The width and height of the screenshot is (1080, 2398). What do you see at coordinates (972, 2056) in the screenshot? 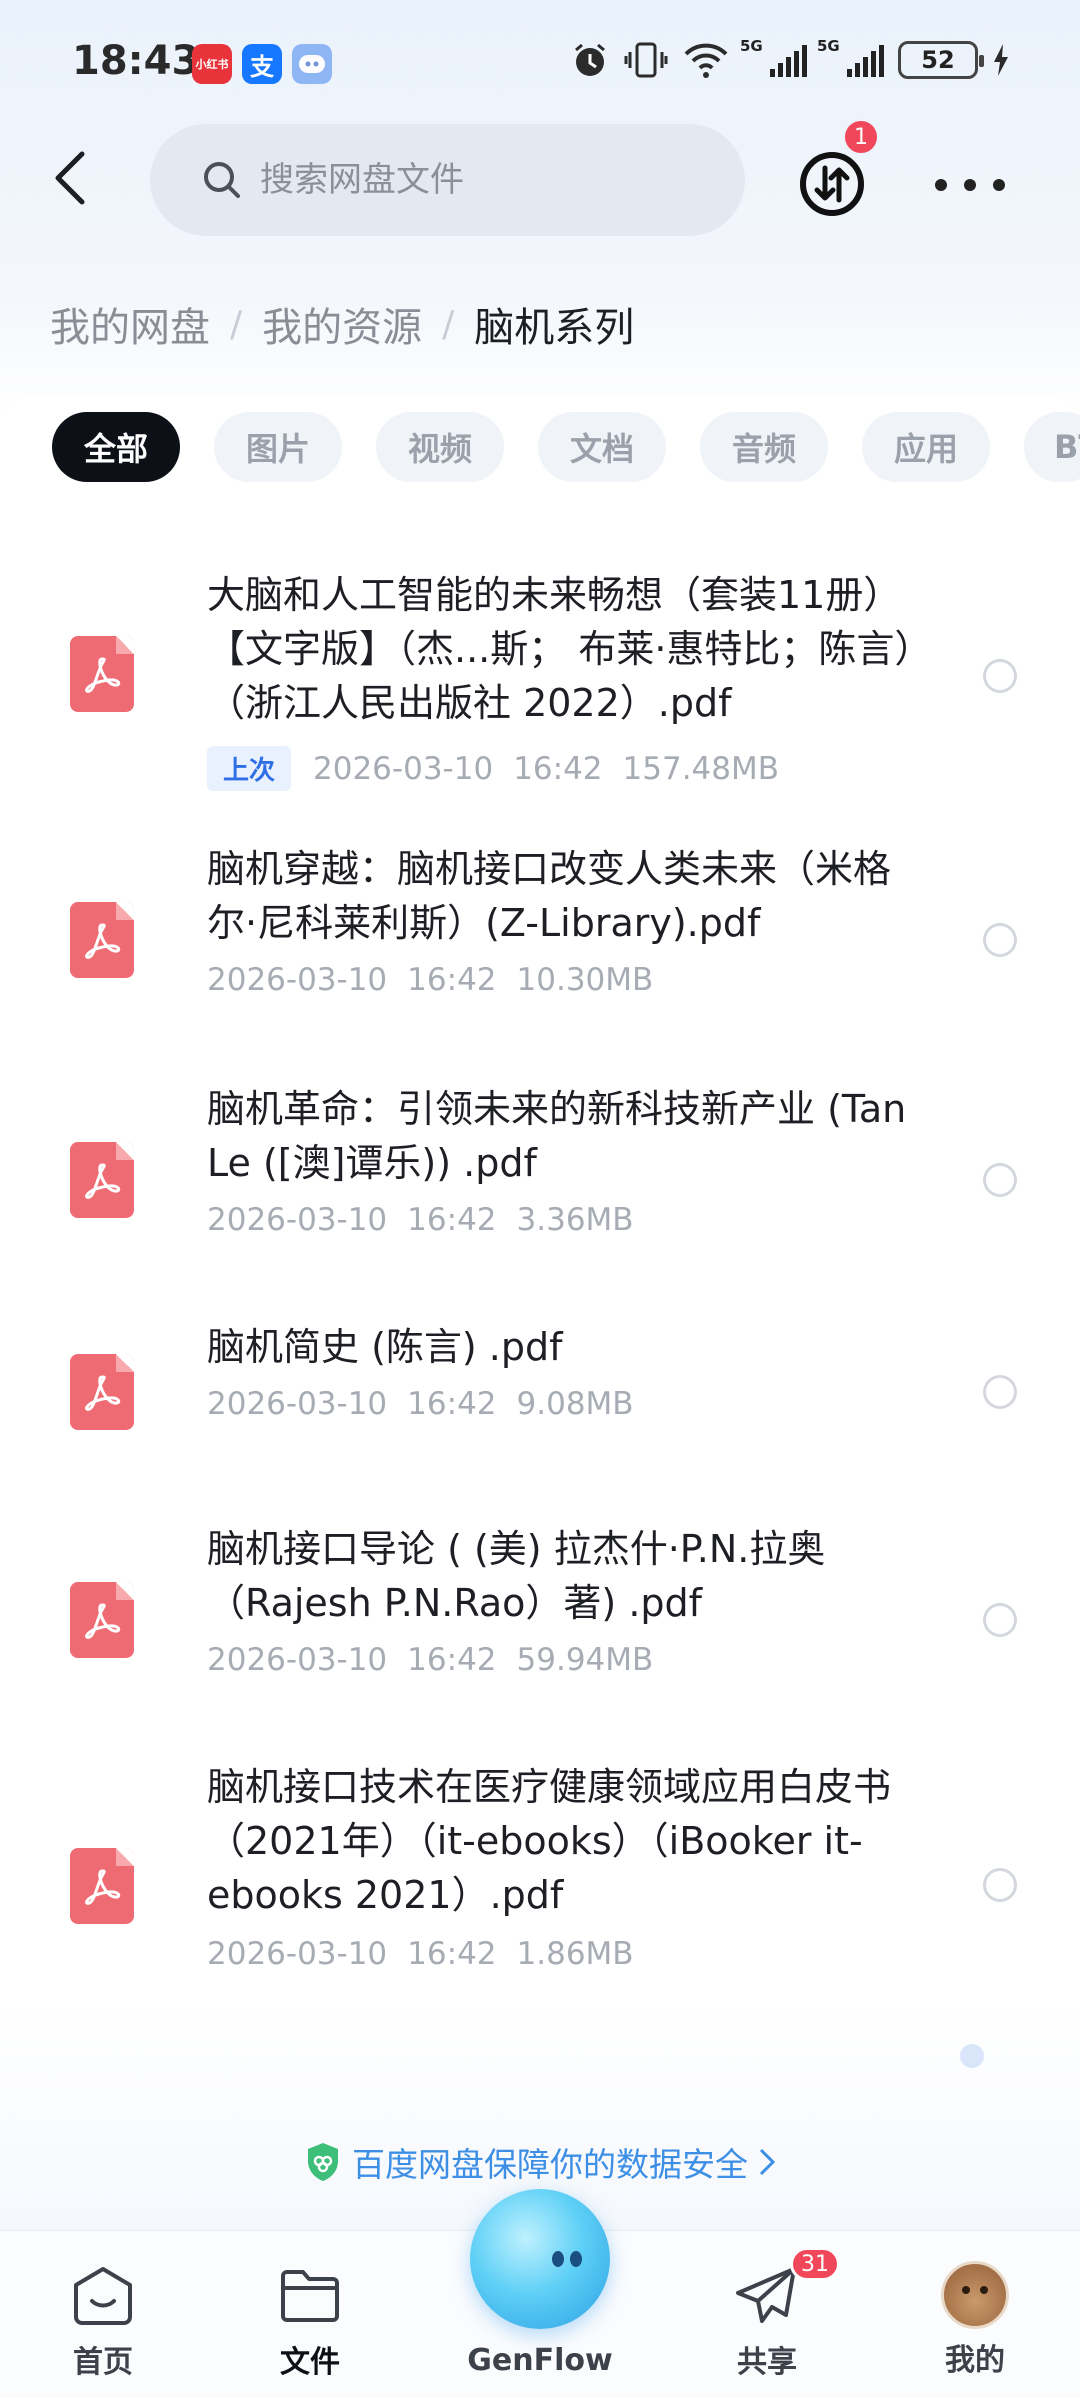
I see `scroll-indicator-dot` at bounding box center [972, 2056].